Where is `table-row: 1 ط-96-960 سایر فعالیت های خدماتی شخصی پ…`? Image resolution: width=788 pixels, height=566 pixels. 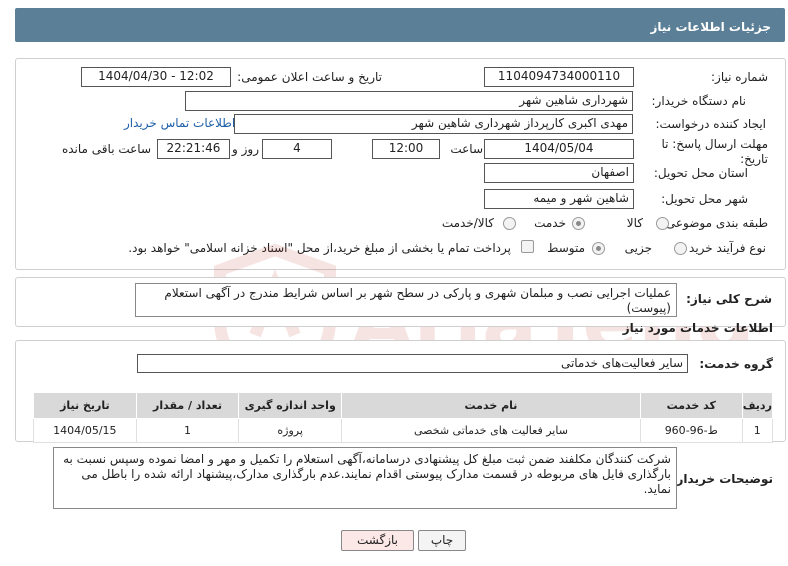 table-row: 1 ط-96-960 سایر فعالیت های خدماتی شخصی پ… is located at coordinates (403, 430).